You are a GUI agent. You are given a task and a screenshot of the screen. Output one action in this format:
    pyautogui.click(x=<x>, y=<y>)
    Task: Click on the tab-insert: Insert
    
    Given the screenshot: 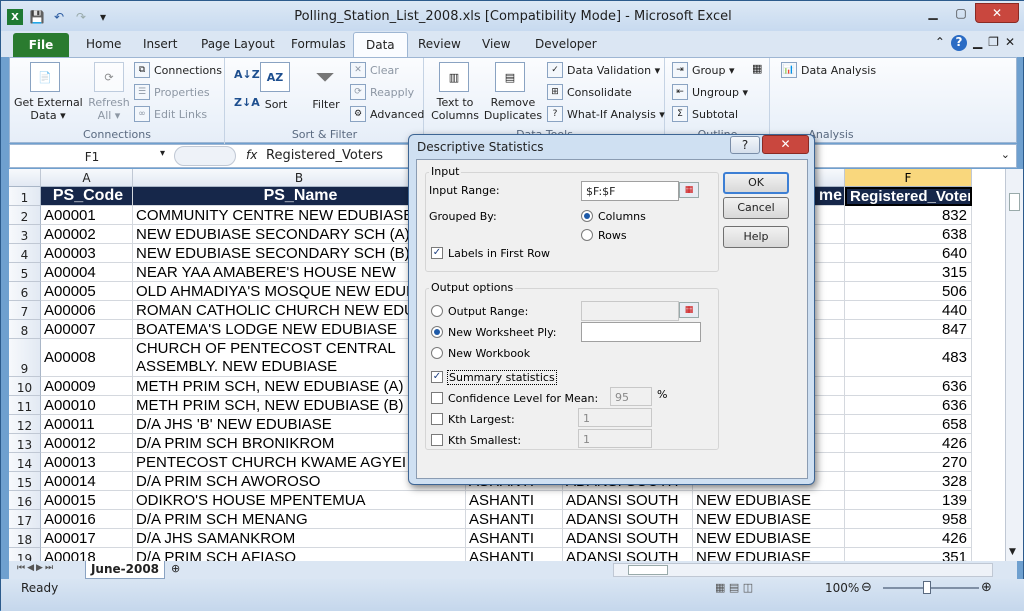 What is the action you would take?
    pyautogui.click(x=160, y=44)
    